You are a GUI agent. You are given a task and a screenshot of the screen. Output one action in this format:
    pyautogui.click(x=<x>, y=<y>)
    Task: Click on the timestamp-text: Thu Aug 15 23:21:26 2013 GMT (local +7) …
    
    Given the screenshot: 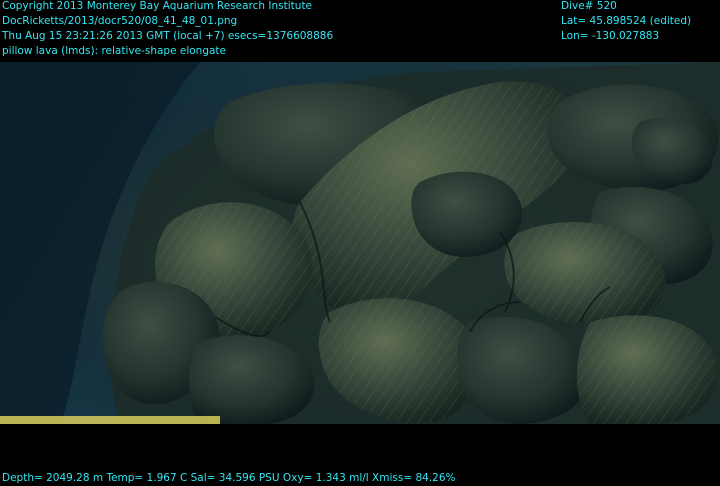 What is the action you would take?
    pyautogui.click(x=168, y=36)
    